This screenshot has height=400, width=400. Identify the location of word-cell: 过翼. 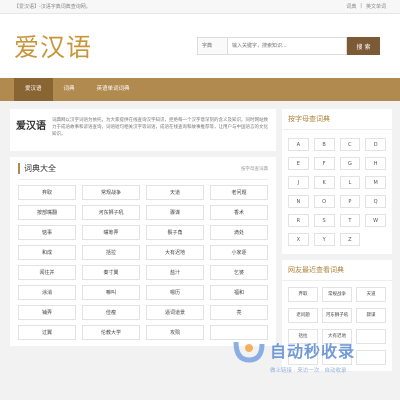
(47, 332).